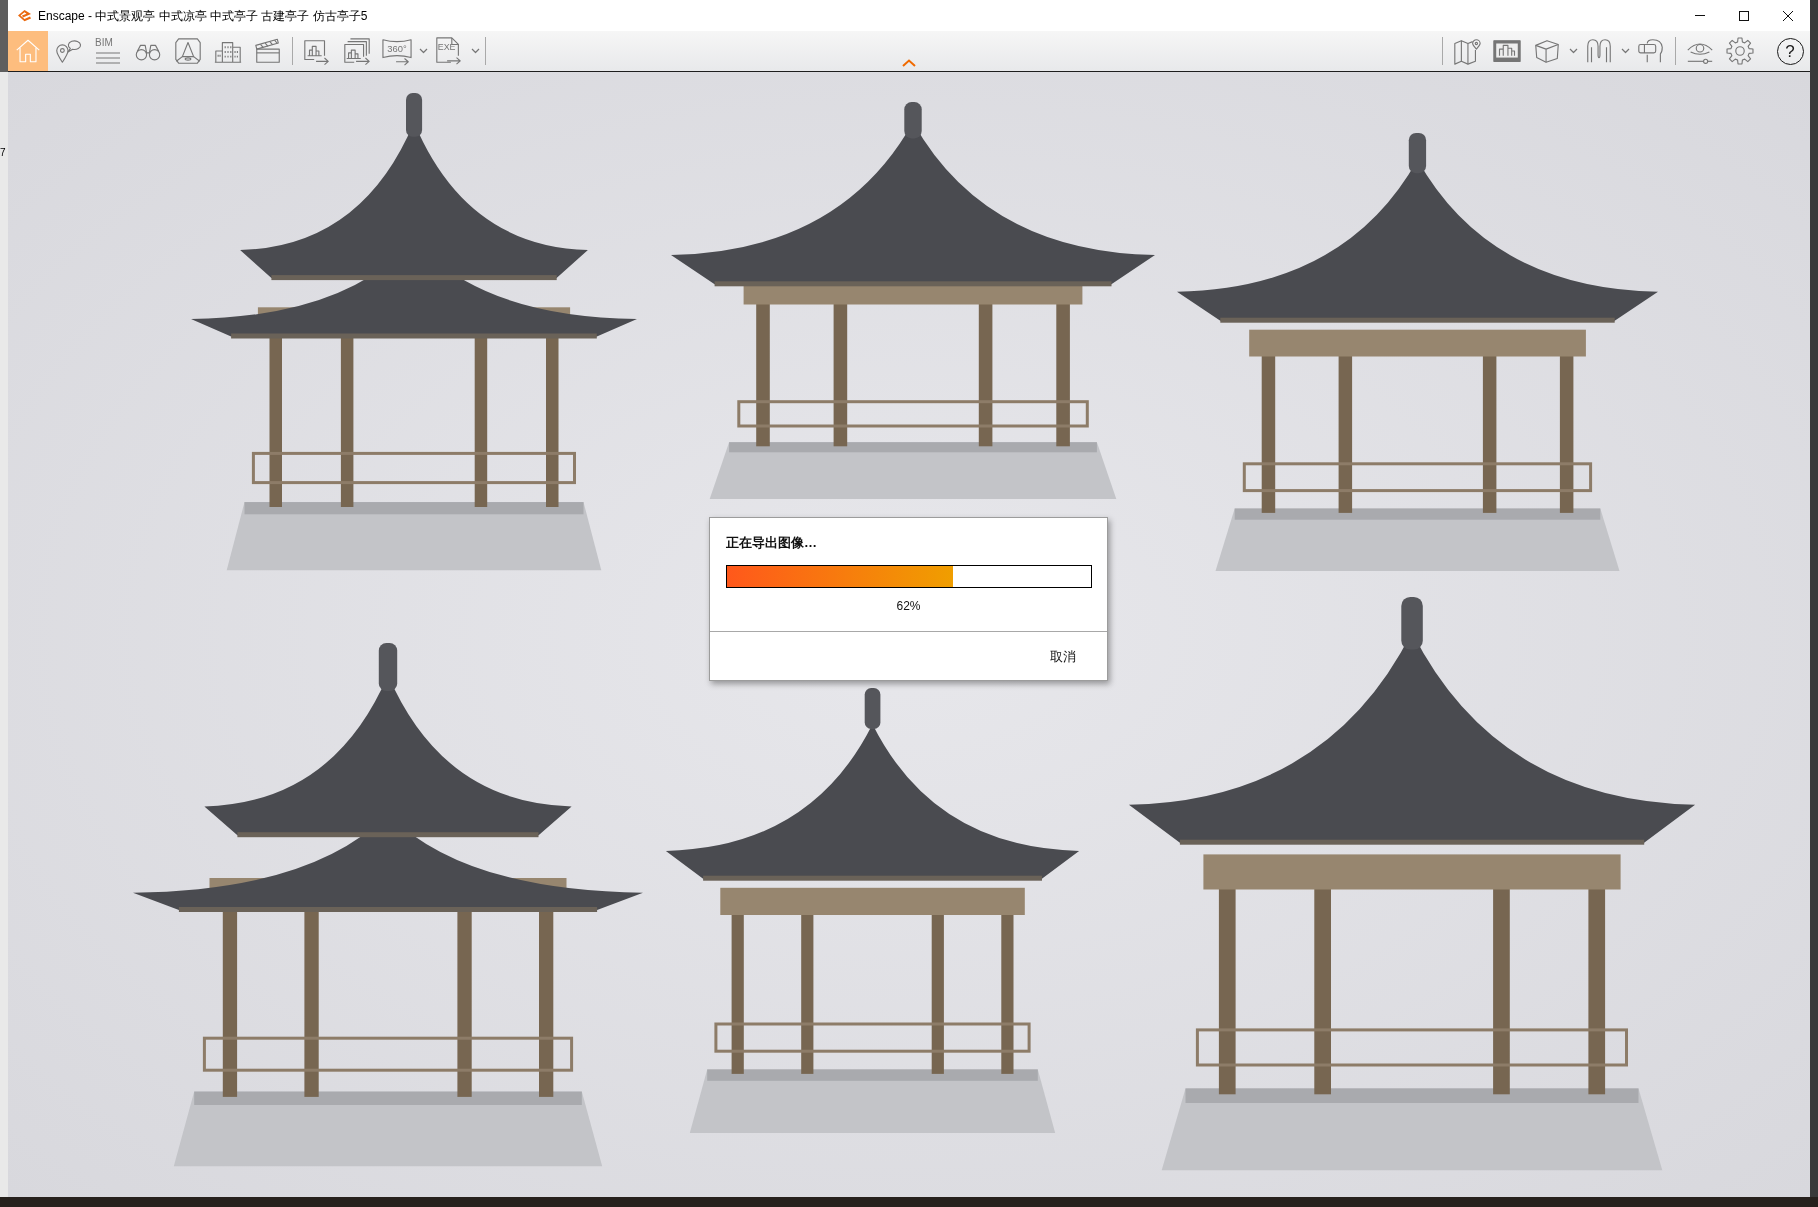 The width and height of the screenshot is (1818, 1207). I want to click on logo-icon, so click(24, 15).